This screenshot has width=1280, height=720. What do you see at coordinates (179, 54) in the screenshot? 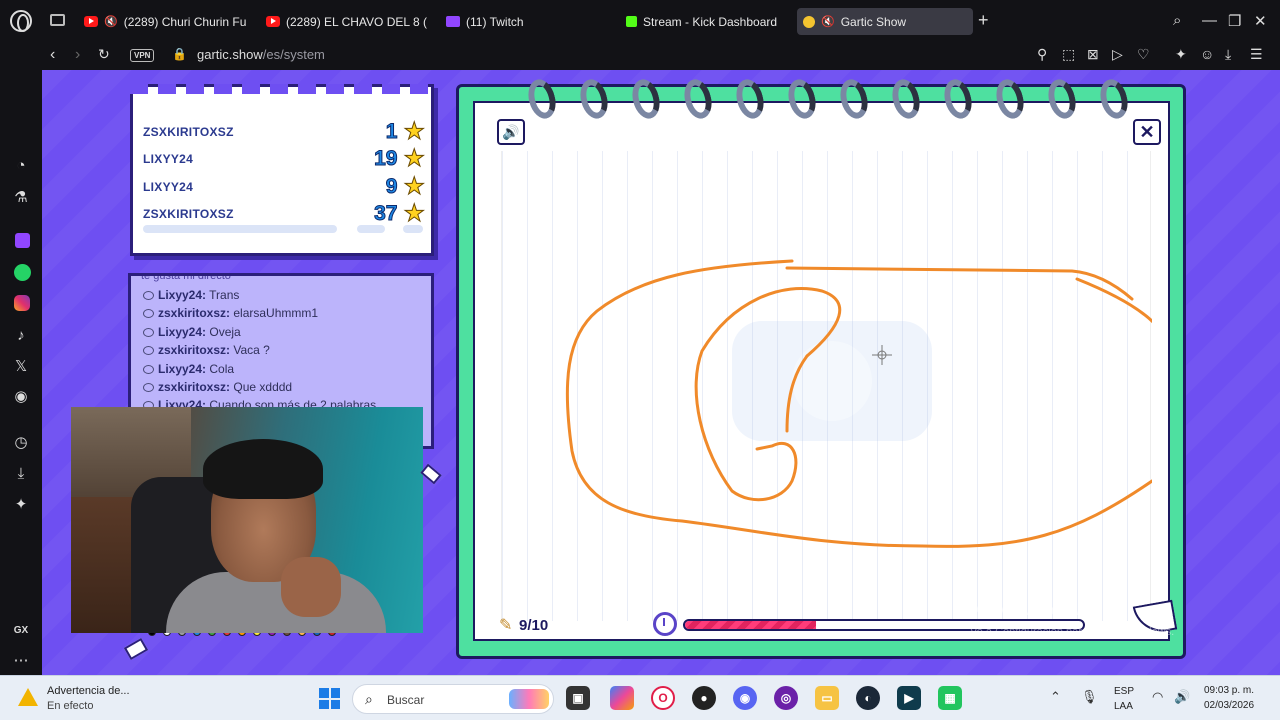
I see `lock-icon: 🔒` at bounding box center [179, 54].